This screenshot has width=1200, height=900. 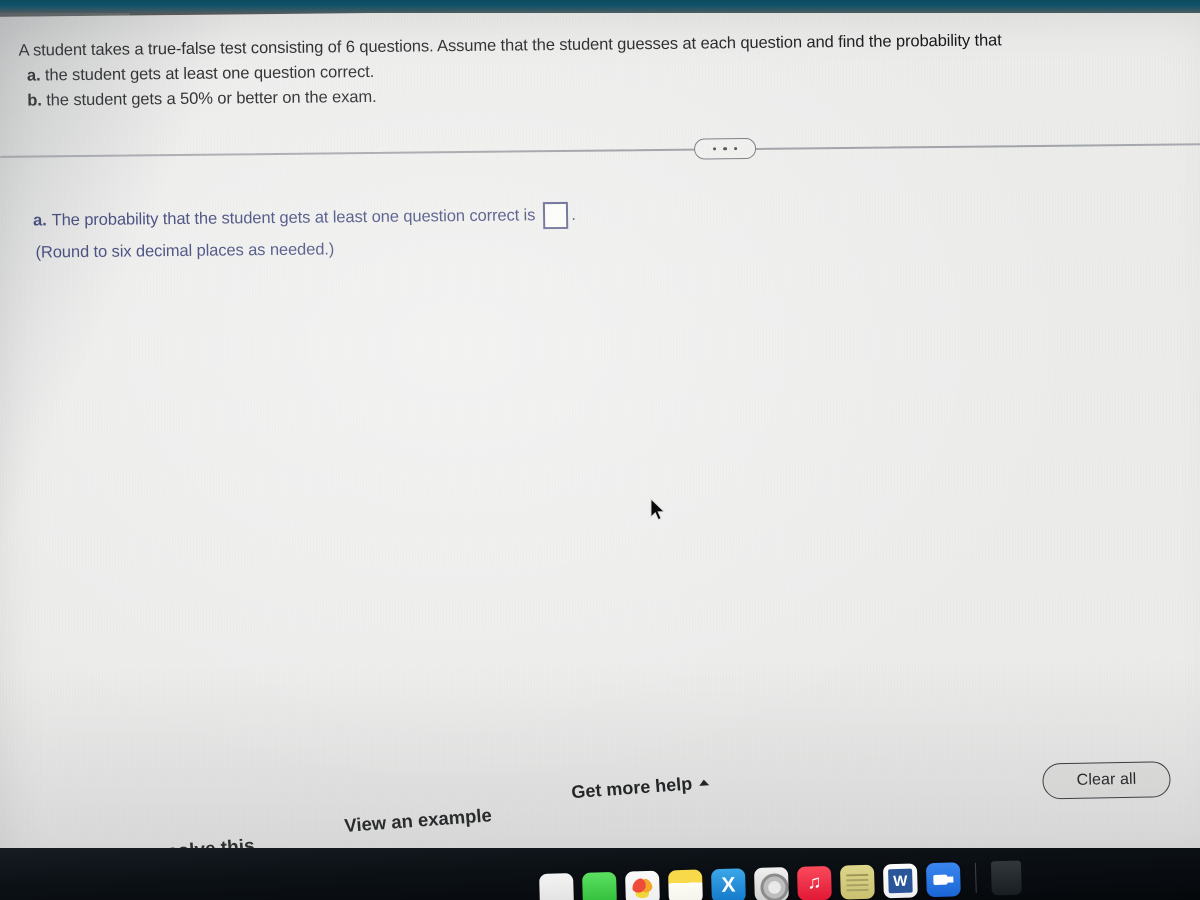 I want to click on dock-photos-icon, so click(x=642, y=885).